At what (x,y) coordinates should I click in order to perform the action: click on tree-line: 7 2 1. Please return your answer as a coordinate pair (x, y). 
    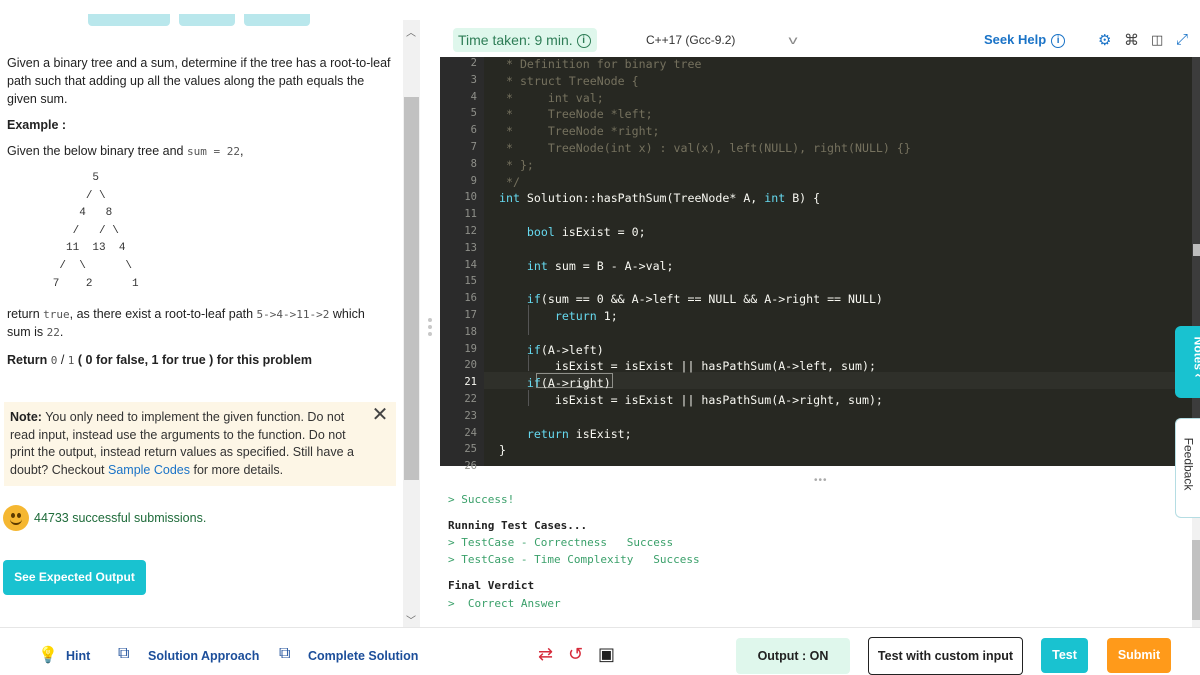
    Looking at the image, I should click on (69, 283).